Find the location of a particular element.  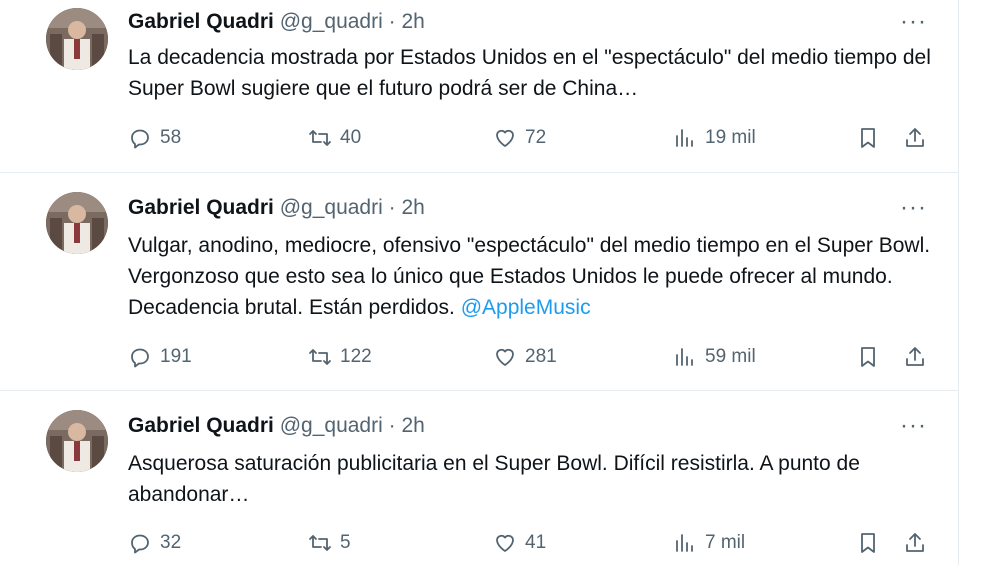

views-button: 7 mil is located at coordinates (709, 543).